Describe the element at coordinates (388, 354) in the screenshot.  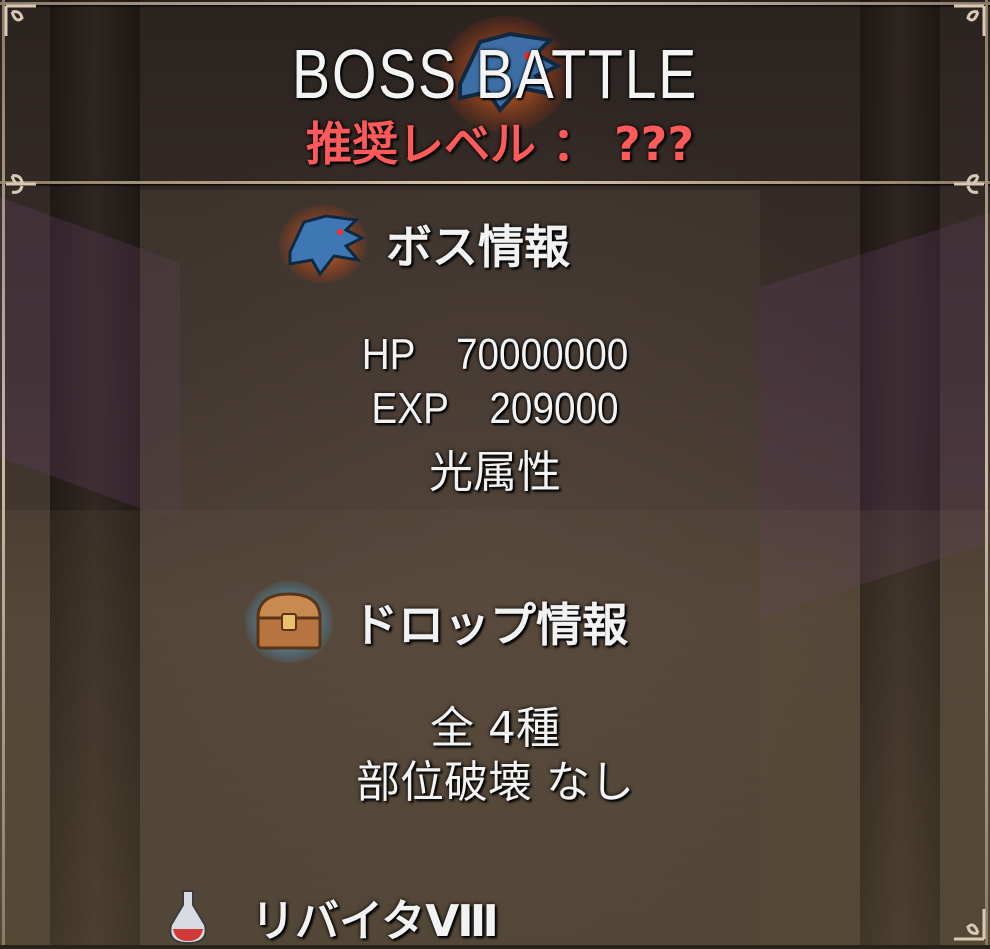
I see `hp-label: HP` at that location.